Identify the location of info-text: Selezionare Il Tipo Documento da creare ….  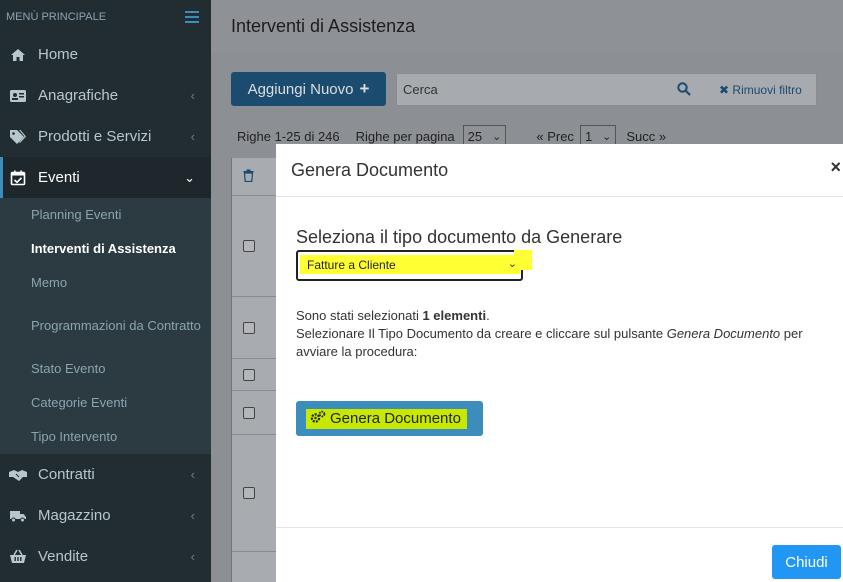
(481, 333).